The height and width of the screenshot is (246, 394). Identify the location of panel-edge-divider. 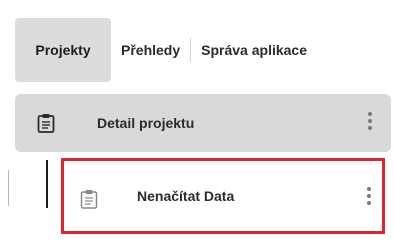
(8, 188).